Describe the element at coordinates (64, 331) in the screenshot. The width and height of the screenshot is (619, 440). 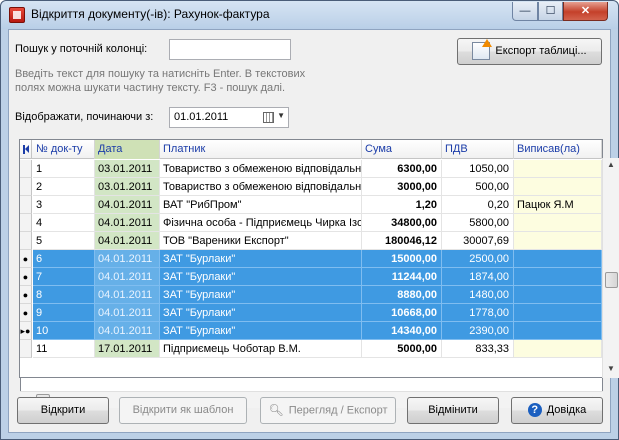
I see `cell-number: 10` at that location.